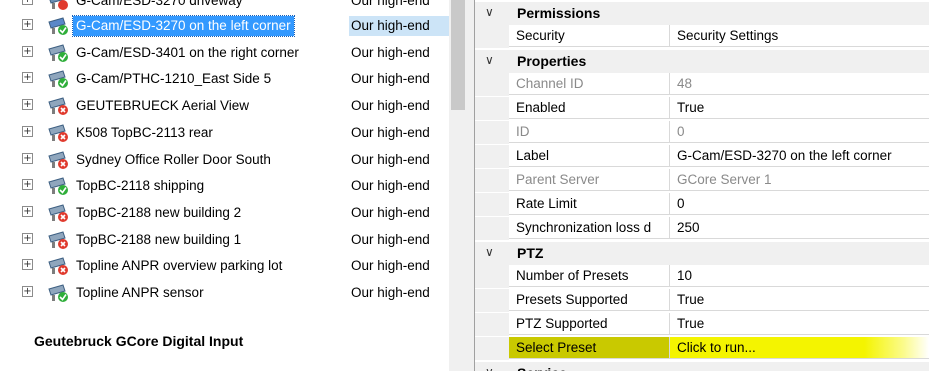 This screenshot has height=371, width=929. What do you see at coordinates (224, 292) in the screenshot?
I see `tree-row: + Topline ANPR sensor Our high-end` at bounding box center [224, 292].